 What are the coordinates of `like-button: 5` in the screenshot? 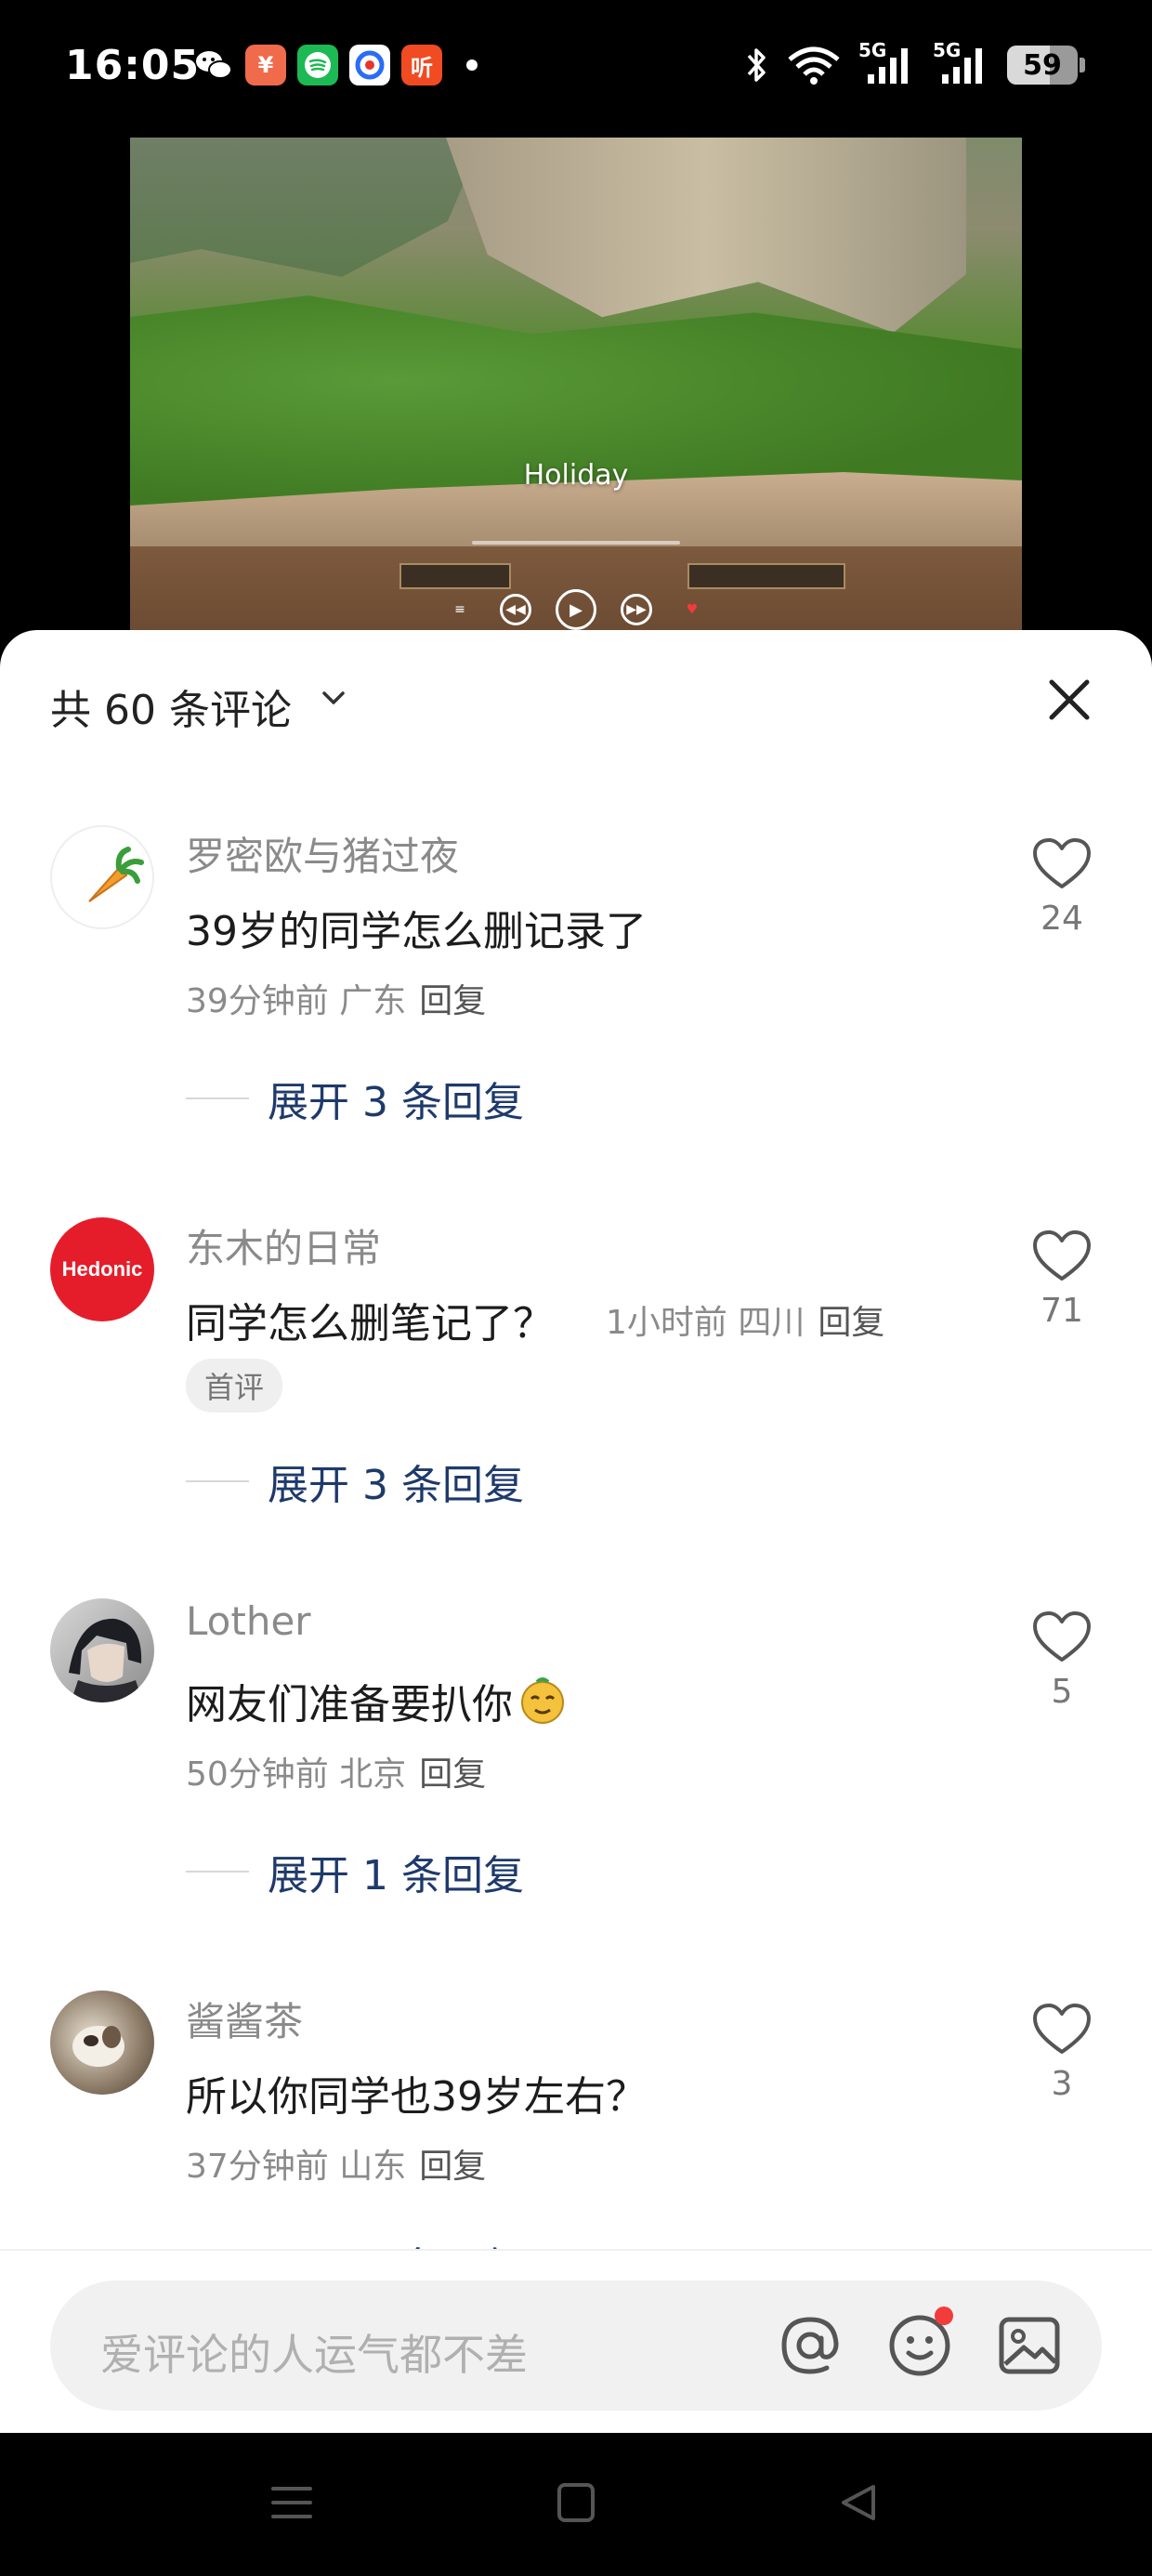 It's located at (1062, 1660).